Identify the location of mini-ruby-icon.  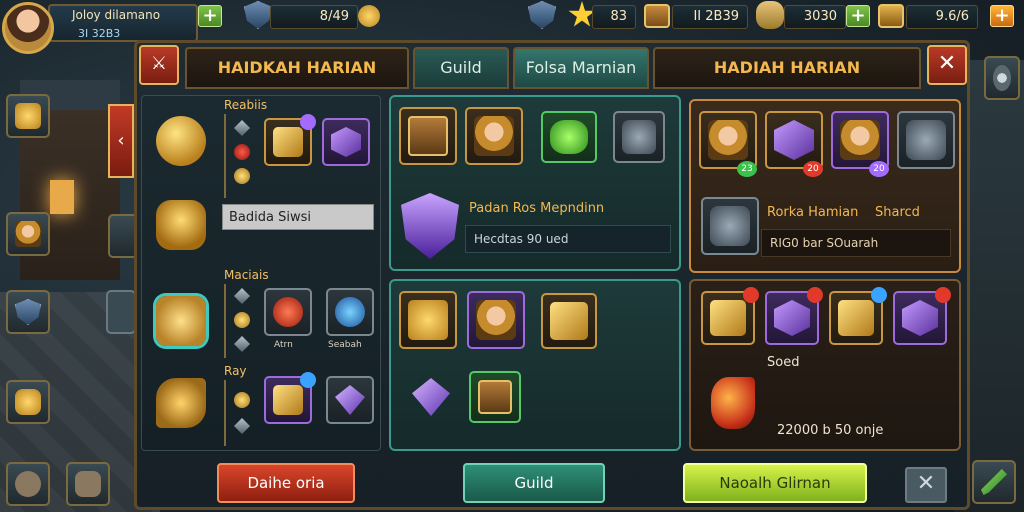
(242, 152).